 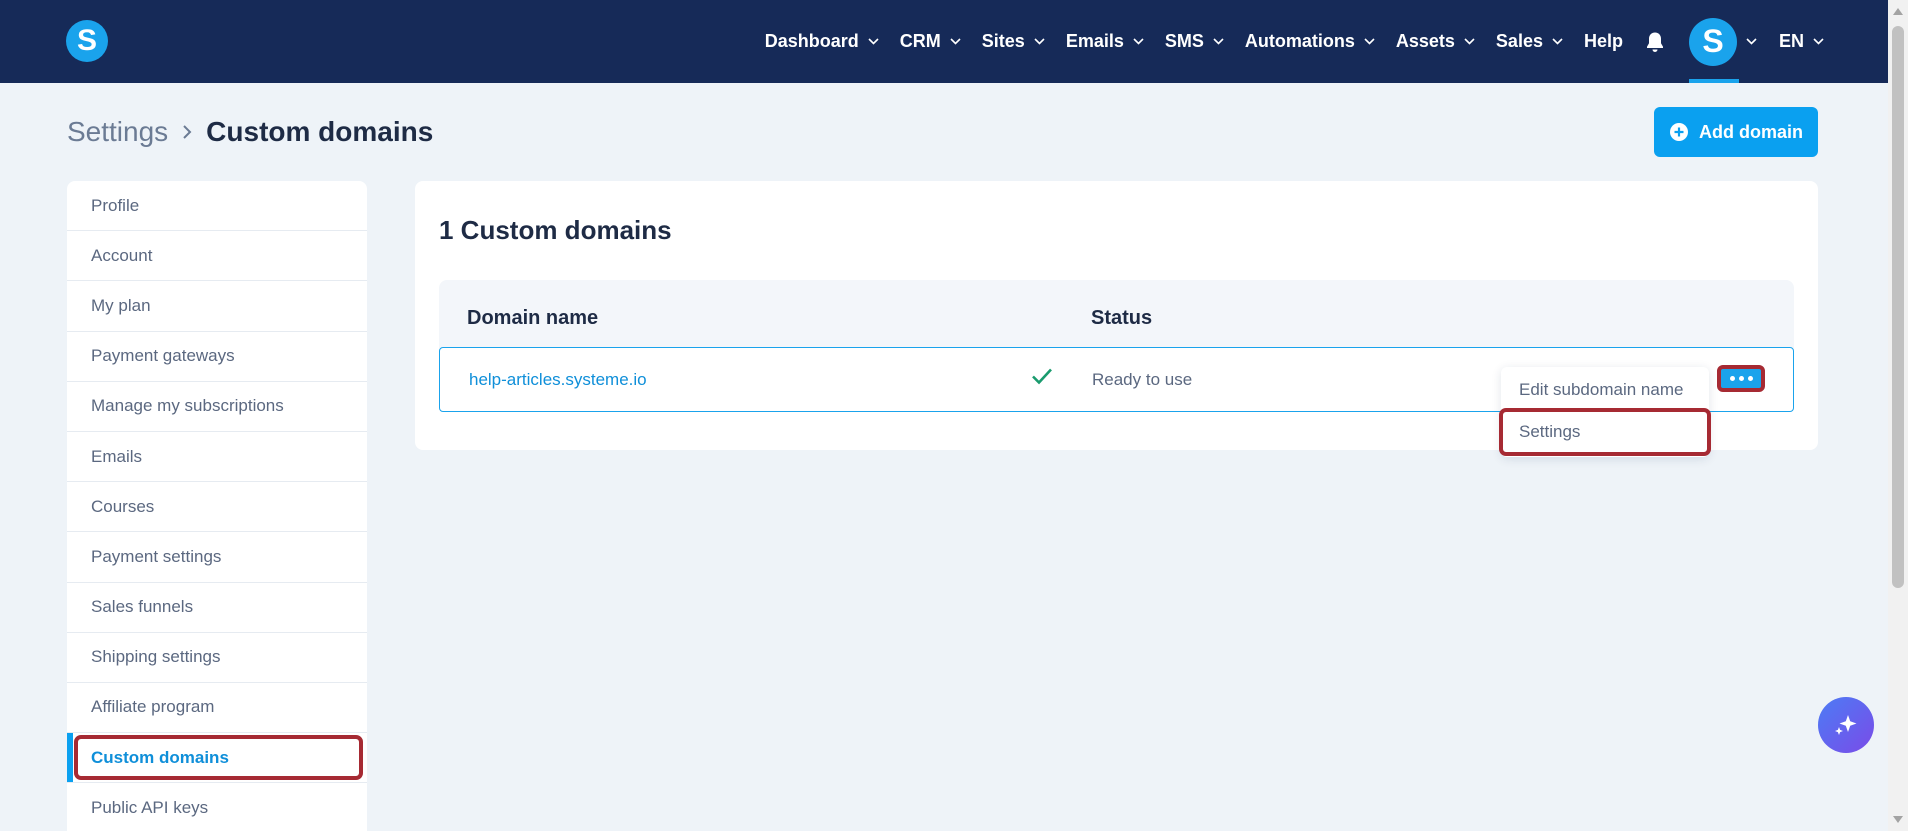 I want to click on sidebar-item-label: Account, so click(x=122, y=255).